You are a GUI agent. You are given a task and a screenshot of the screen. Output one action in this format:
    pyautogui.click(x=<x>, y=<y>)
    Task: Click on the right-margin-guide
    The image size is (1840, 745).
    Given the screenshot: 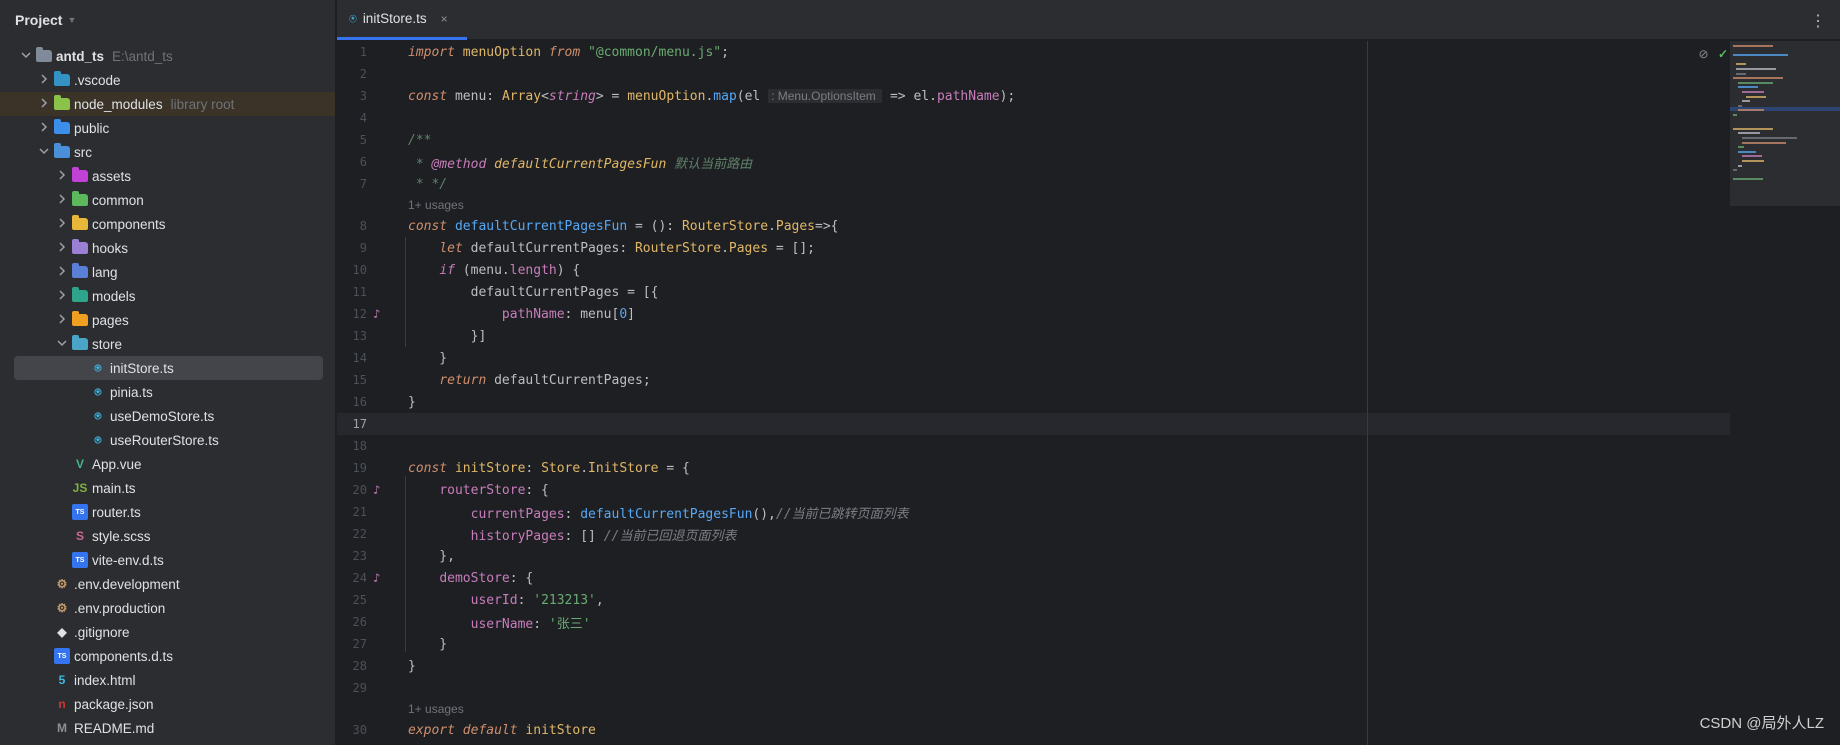 What is the action you would take?
    pyautogui.click(x=1367, y=393)
    